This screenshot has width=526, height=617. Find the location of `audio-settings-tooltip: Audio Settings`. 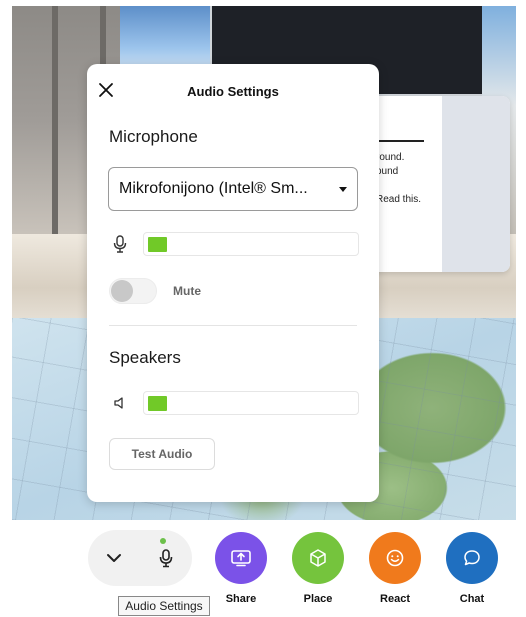

audio-settings-tooltip: Audio Settings is located at coordinates (164, 606).